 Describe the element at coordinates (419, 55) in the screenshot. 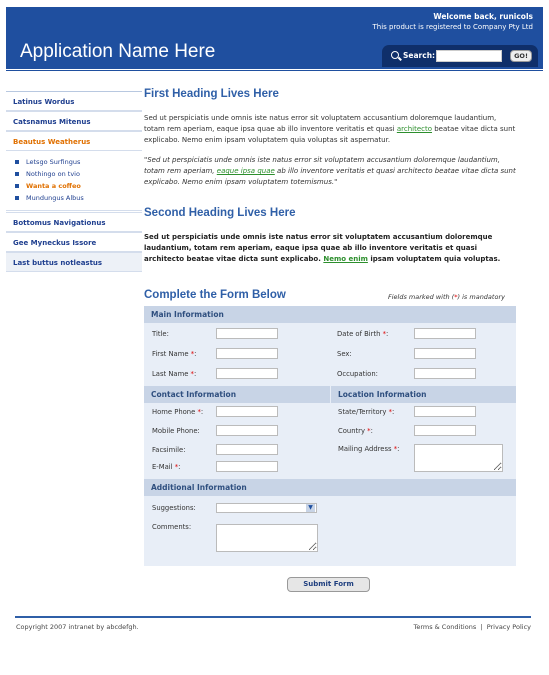

I see `search-label: Search:` at that location.